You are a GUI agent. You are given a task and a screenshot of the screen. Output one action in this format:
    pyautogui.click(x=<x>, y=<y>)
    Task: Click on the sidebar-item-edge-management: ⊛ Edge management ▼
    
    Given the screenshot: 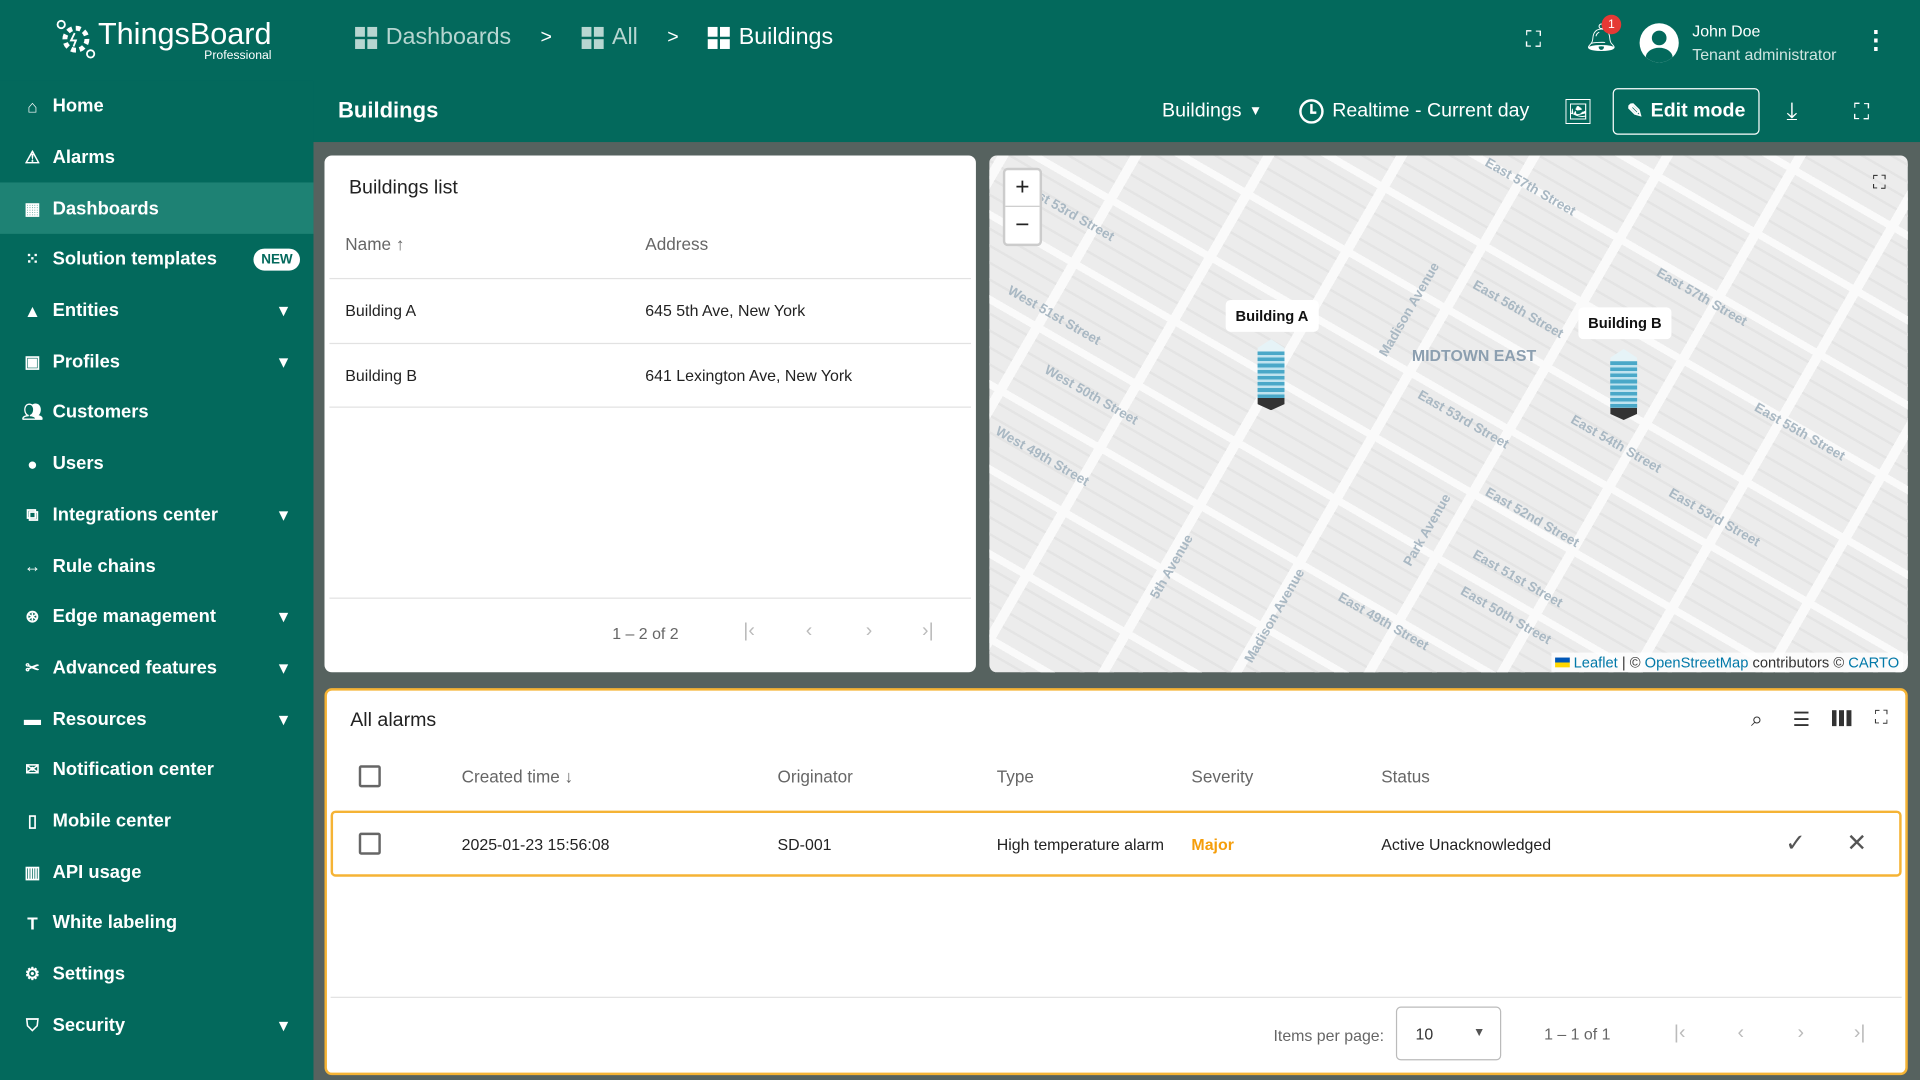 What is the action you would take?
    pyautogui.click(x=156, y=616)
    